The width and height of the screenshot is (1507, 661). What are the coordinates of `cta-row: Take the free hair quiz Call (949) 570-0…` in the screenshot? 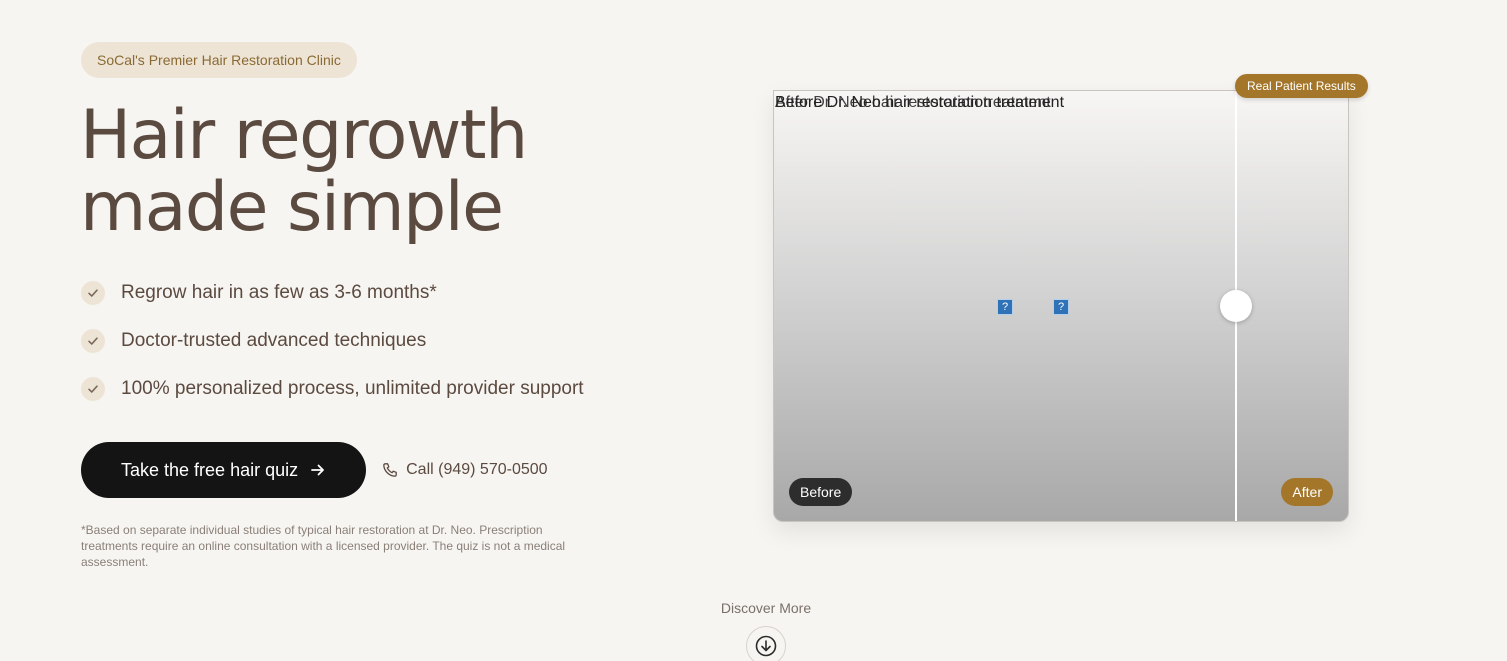 It's located at (314, 470).